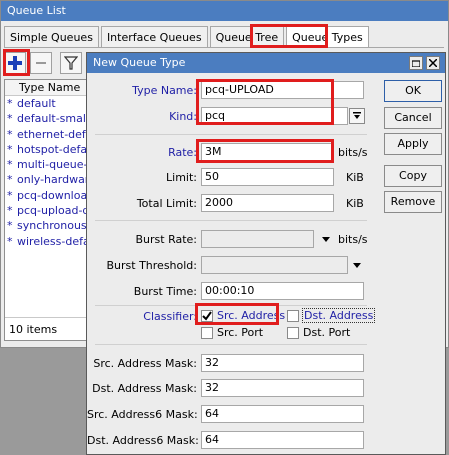 This screenshot has height=455, width=449. I want to click on burst-rate-field, so click(257, 239).